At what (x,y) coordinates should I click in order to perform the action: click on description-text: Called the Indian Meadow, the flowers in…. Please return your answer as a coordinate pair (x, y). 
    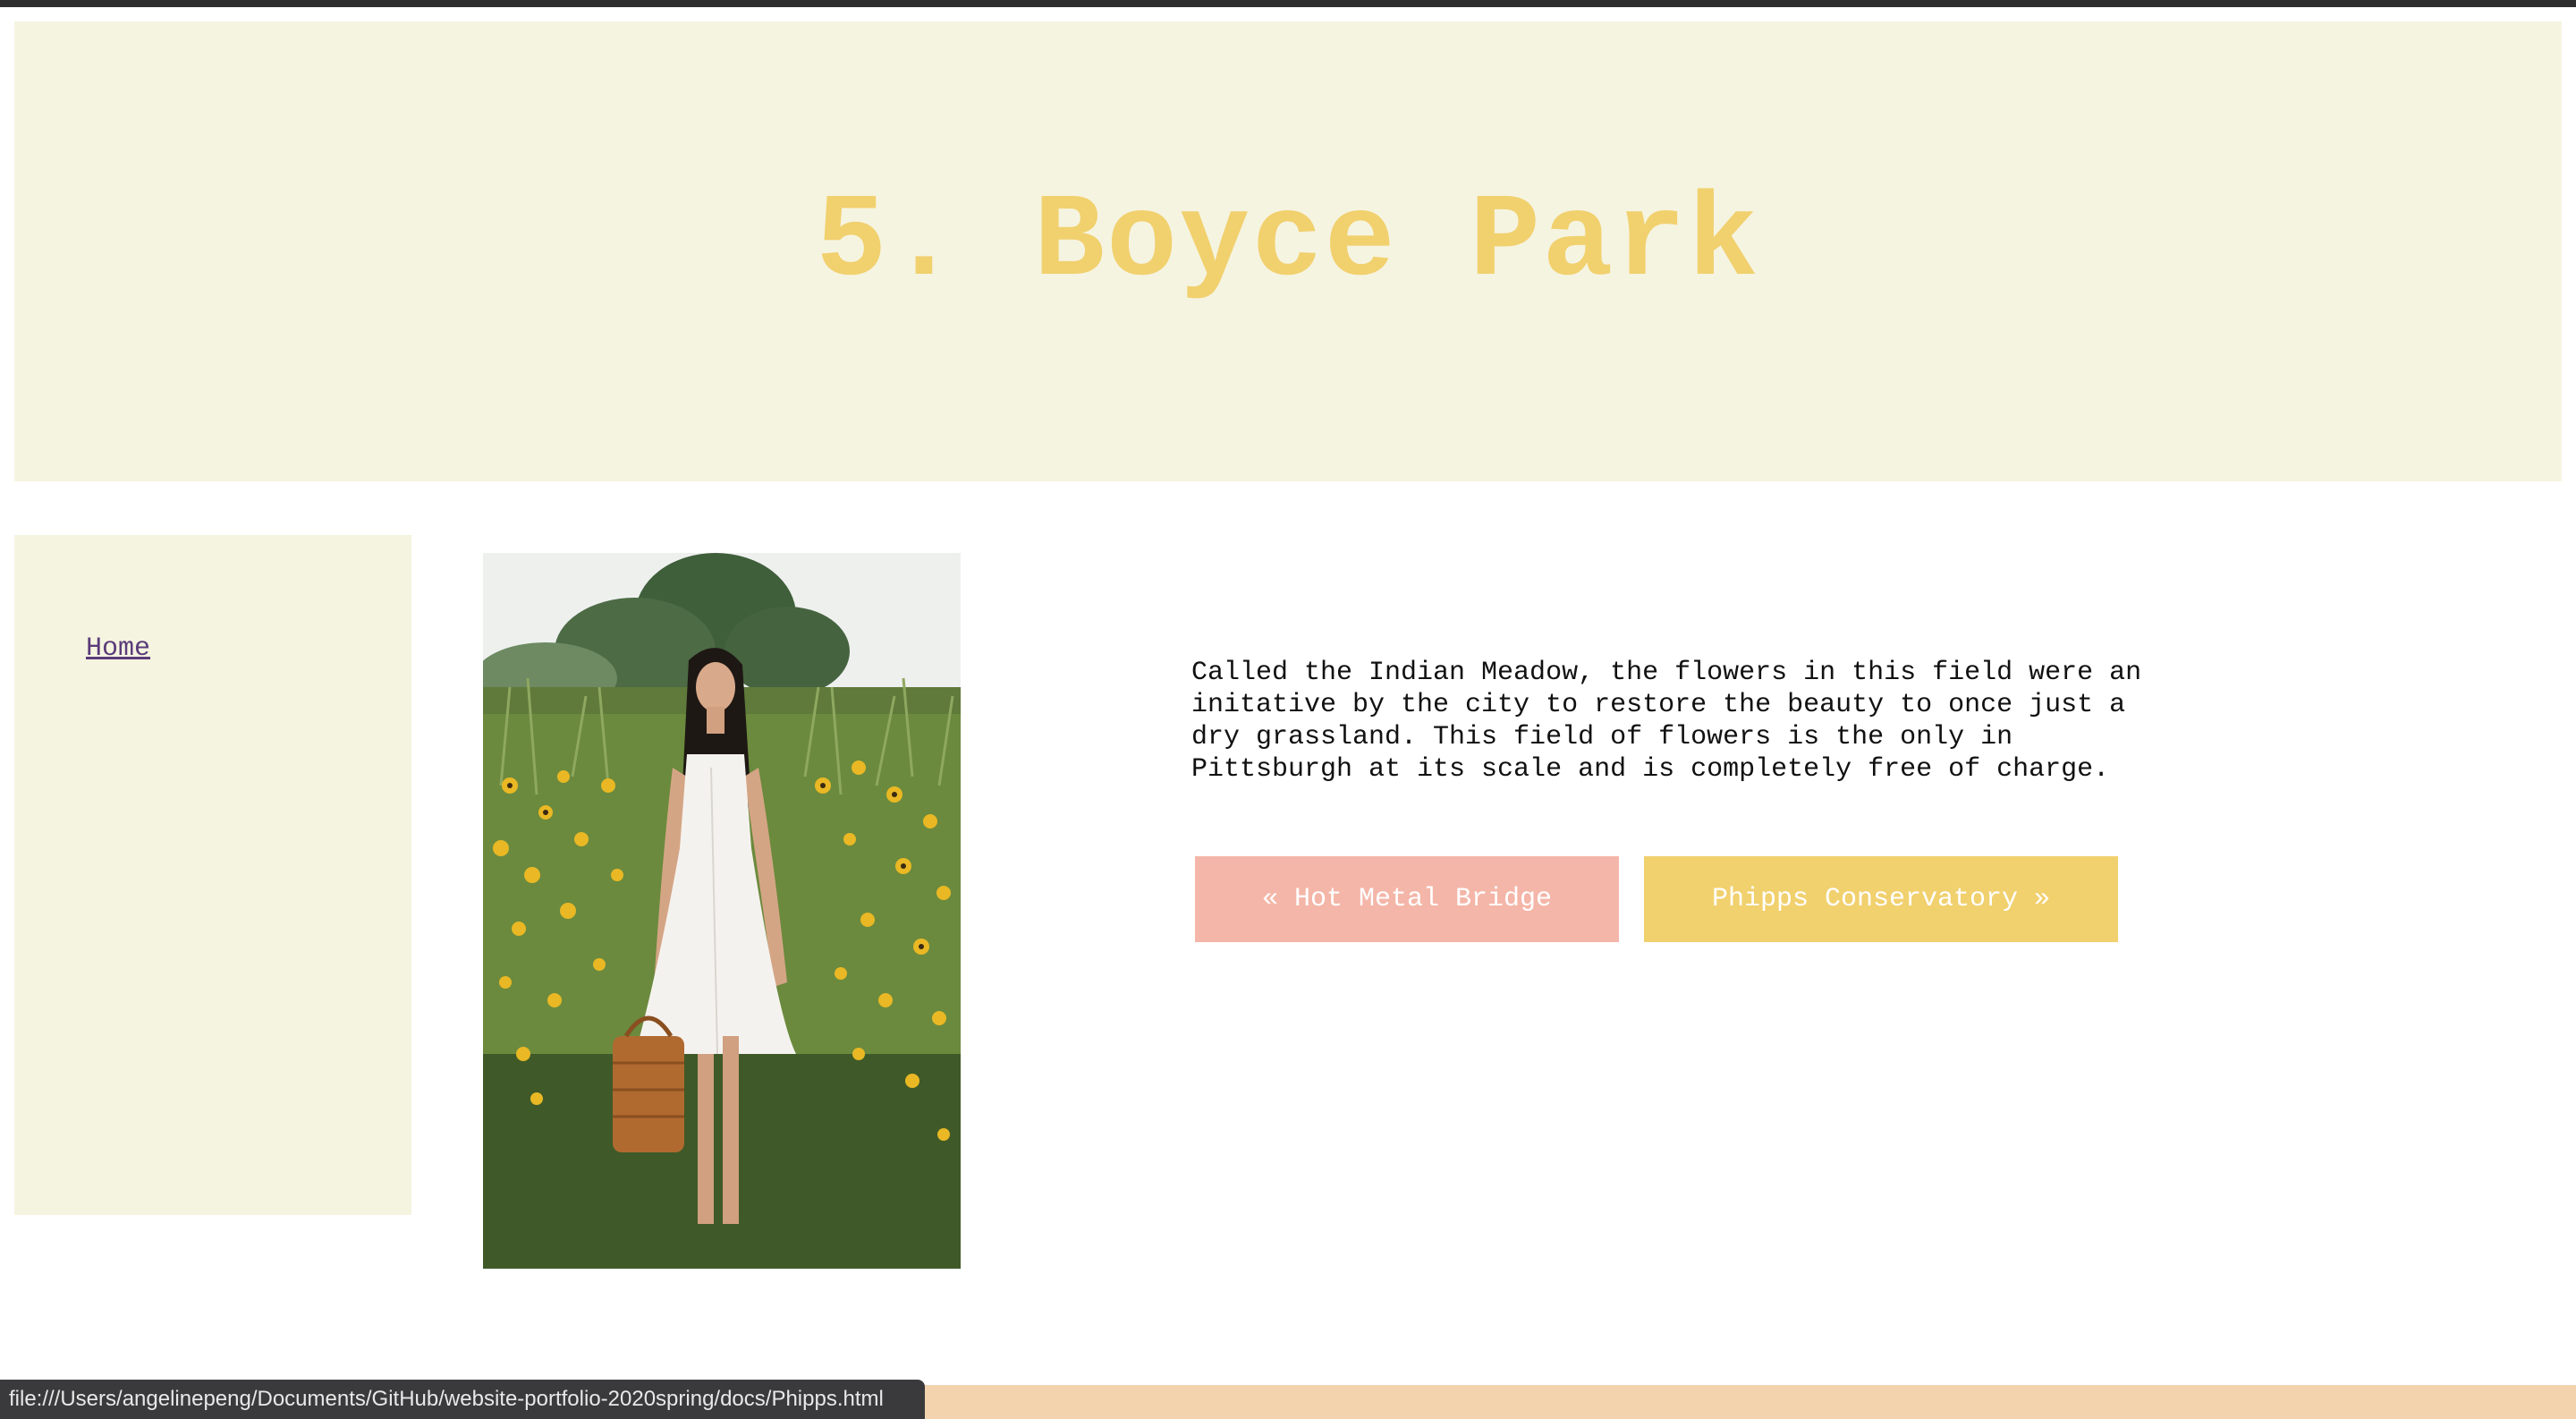
    Looking at the image, I should click on (1666, 721).